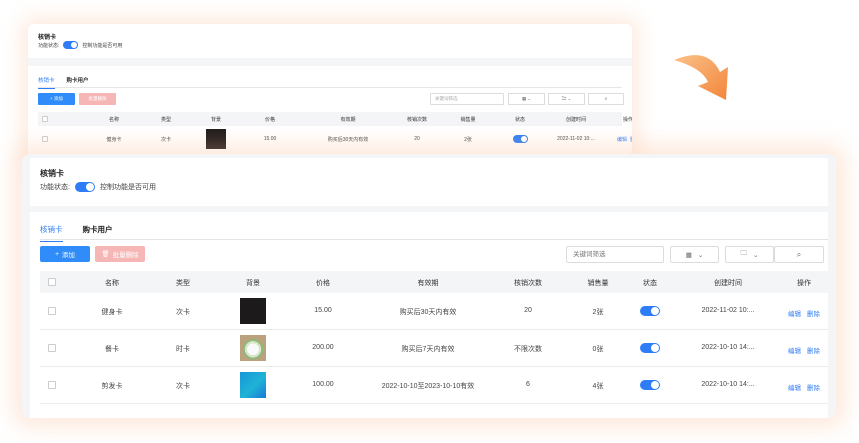 The image size is (859, 443). Describe the element at coordinates (694, 254) in the screenshot. I see `view-select: ▦ ⌄` at that location.